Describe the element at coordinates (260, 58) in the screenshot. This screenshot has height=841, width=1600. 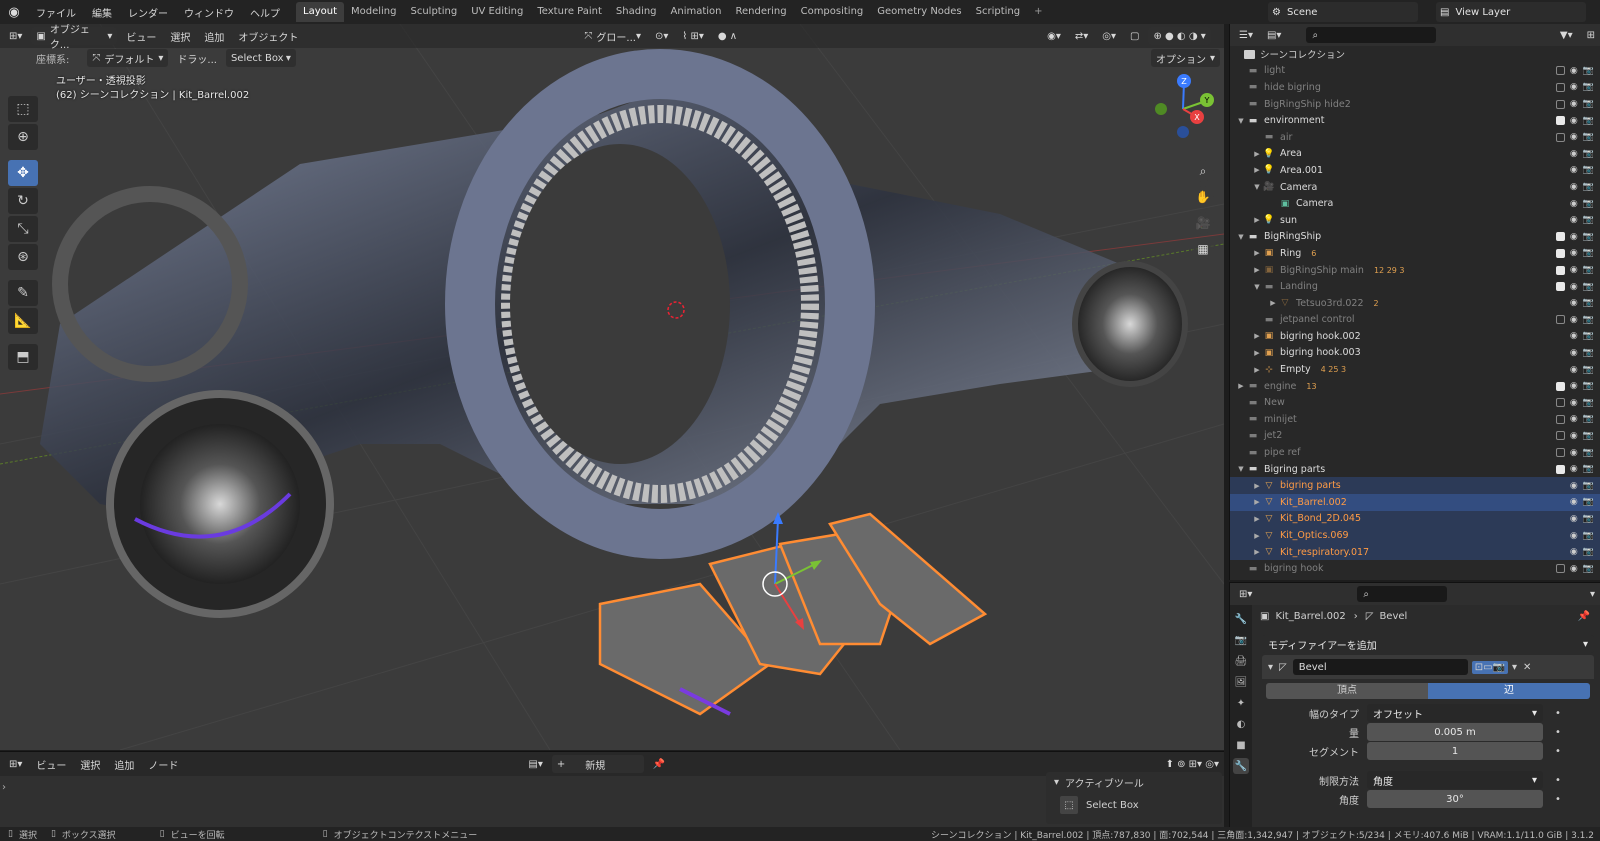
I see `select-mode-dropdown: Select Box ▾` at that location.